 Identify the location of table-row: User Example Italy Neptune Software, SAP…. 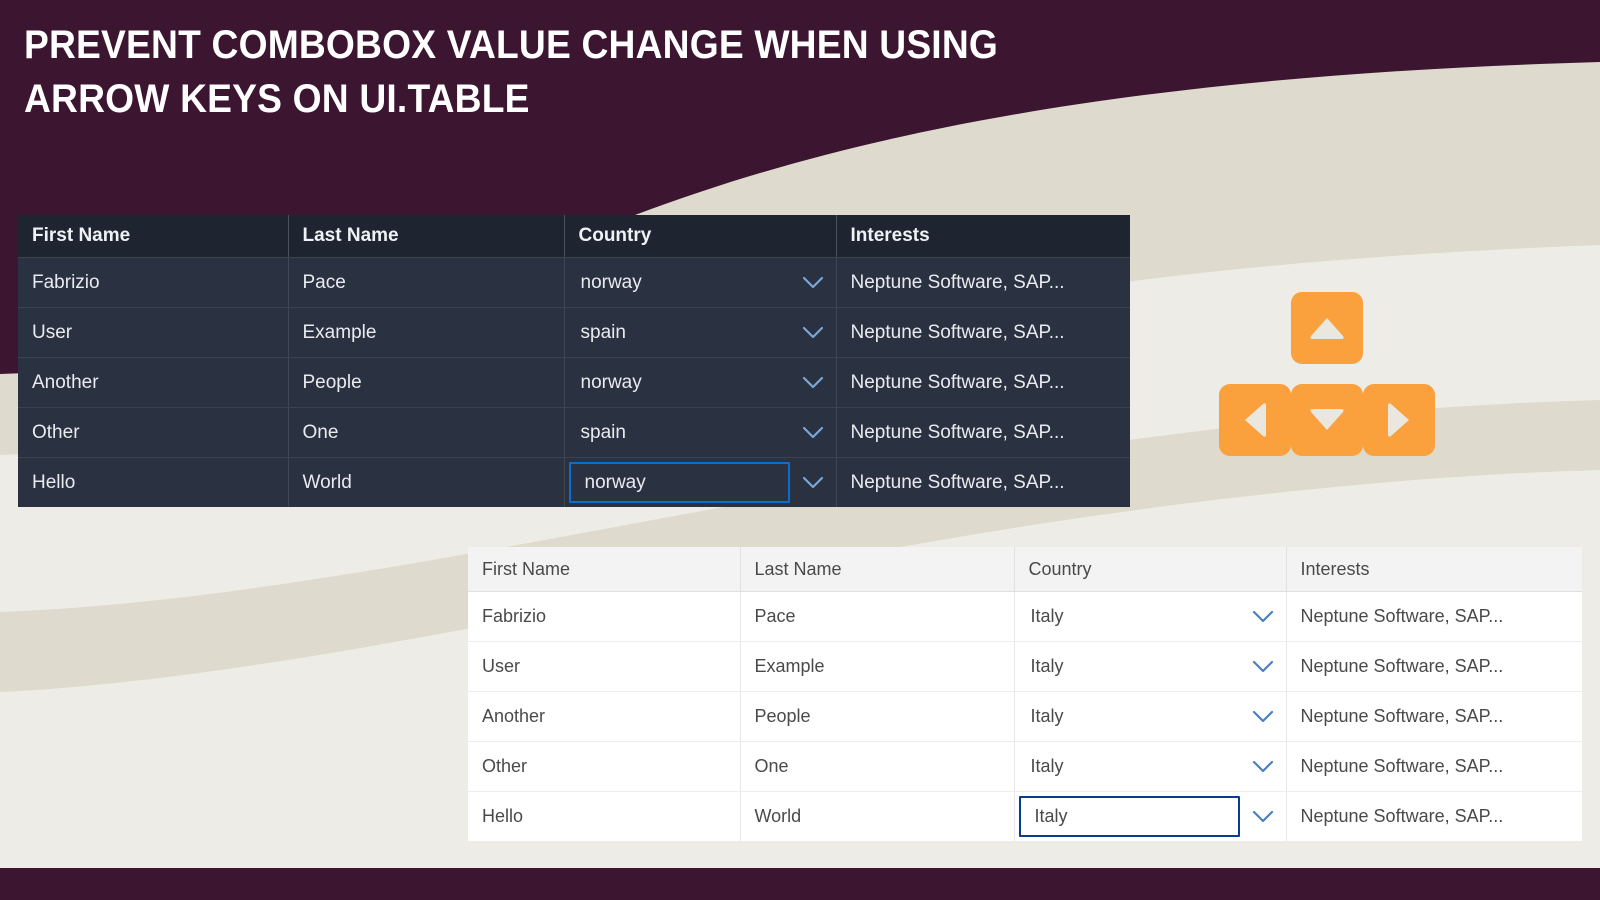
(1025, 666).